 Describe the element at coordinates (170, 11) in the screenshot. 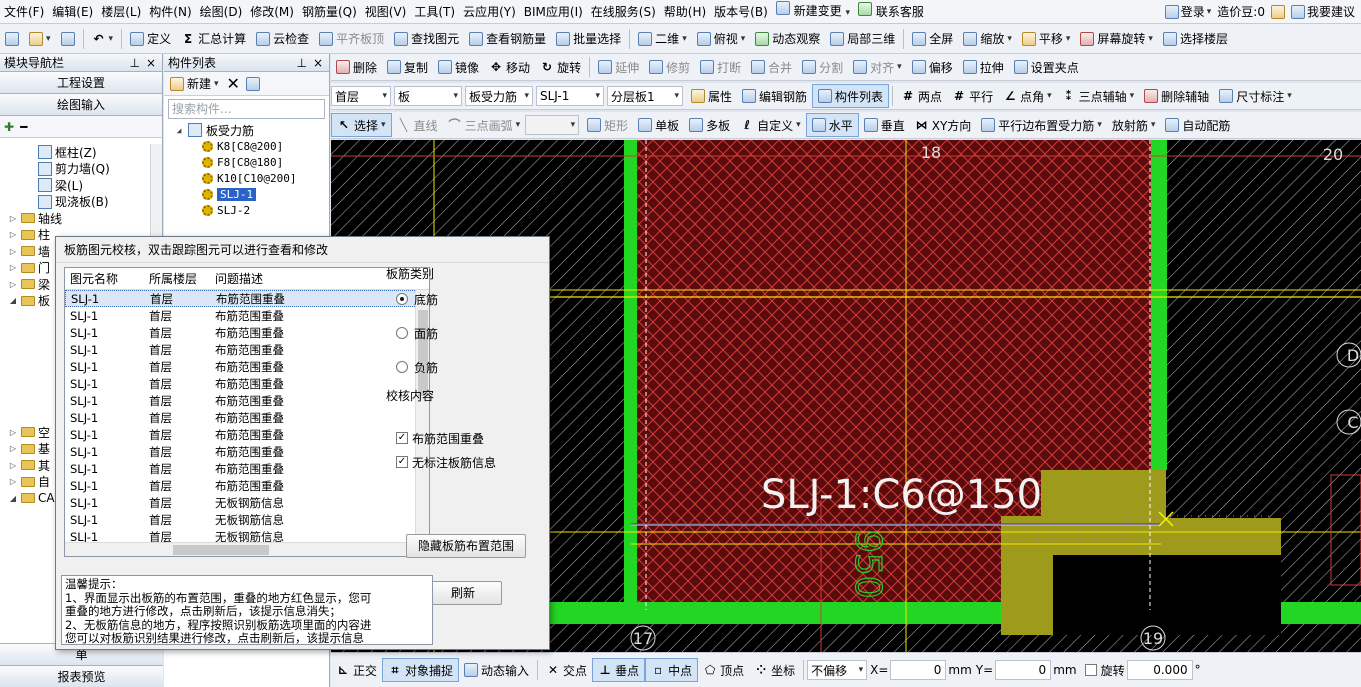

I see `menu-component: 构件(N)` at that location.